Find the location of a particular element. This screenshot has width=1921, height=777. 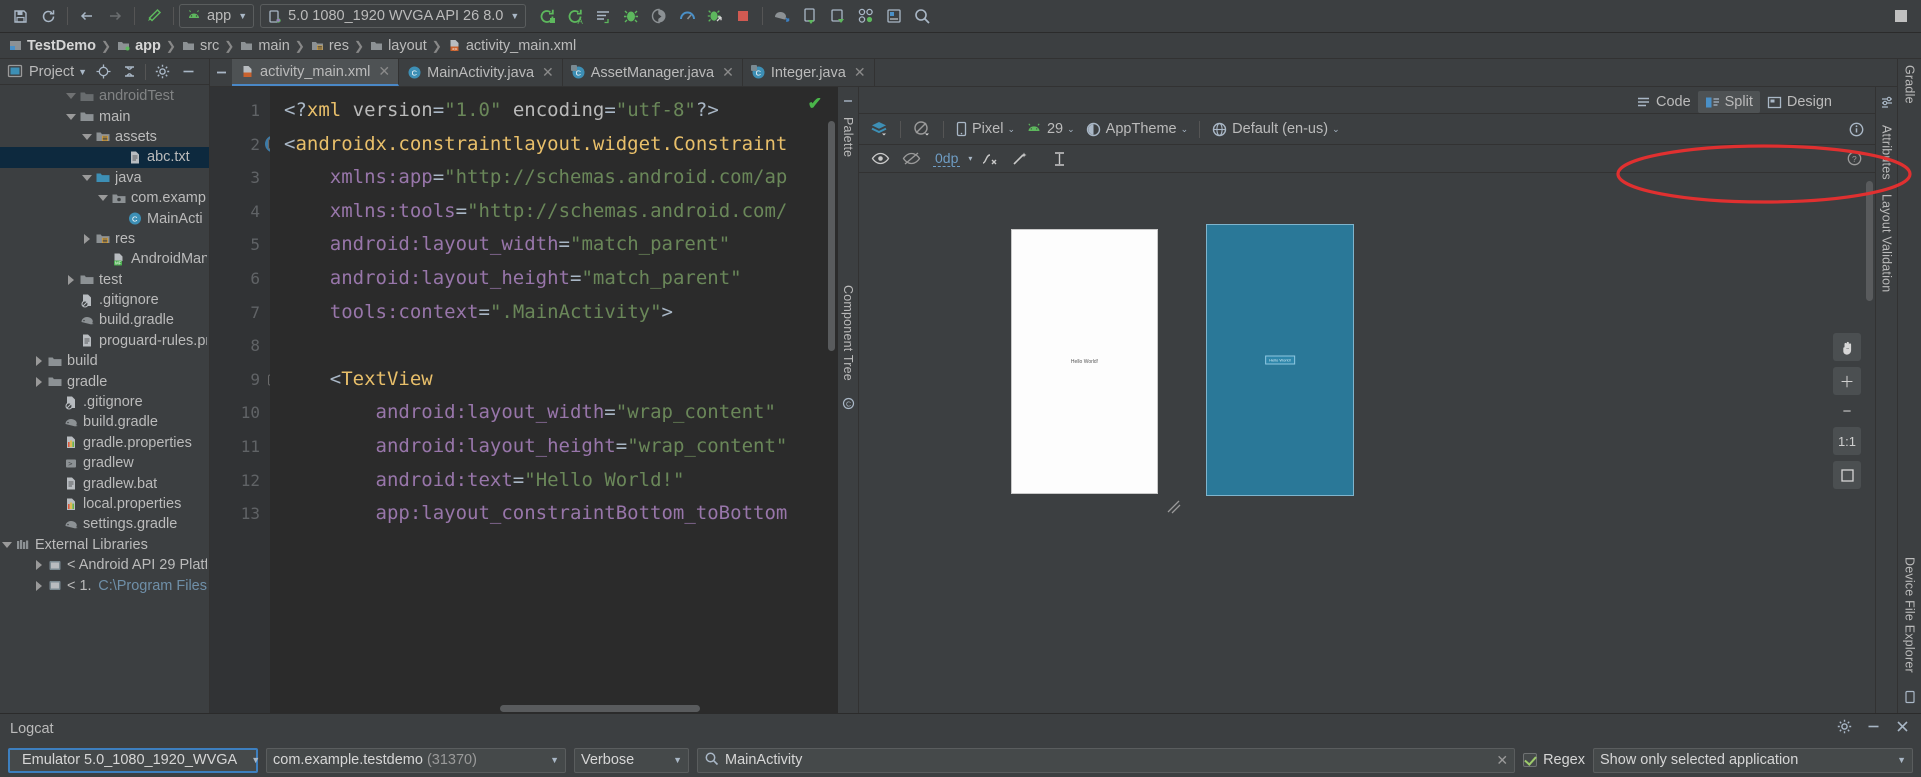

tab-mainactivity-java: C MainActivity.java ✕ is located at coordinates (481, 72).